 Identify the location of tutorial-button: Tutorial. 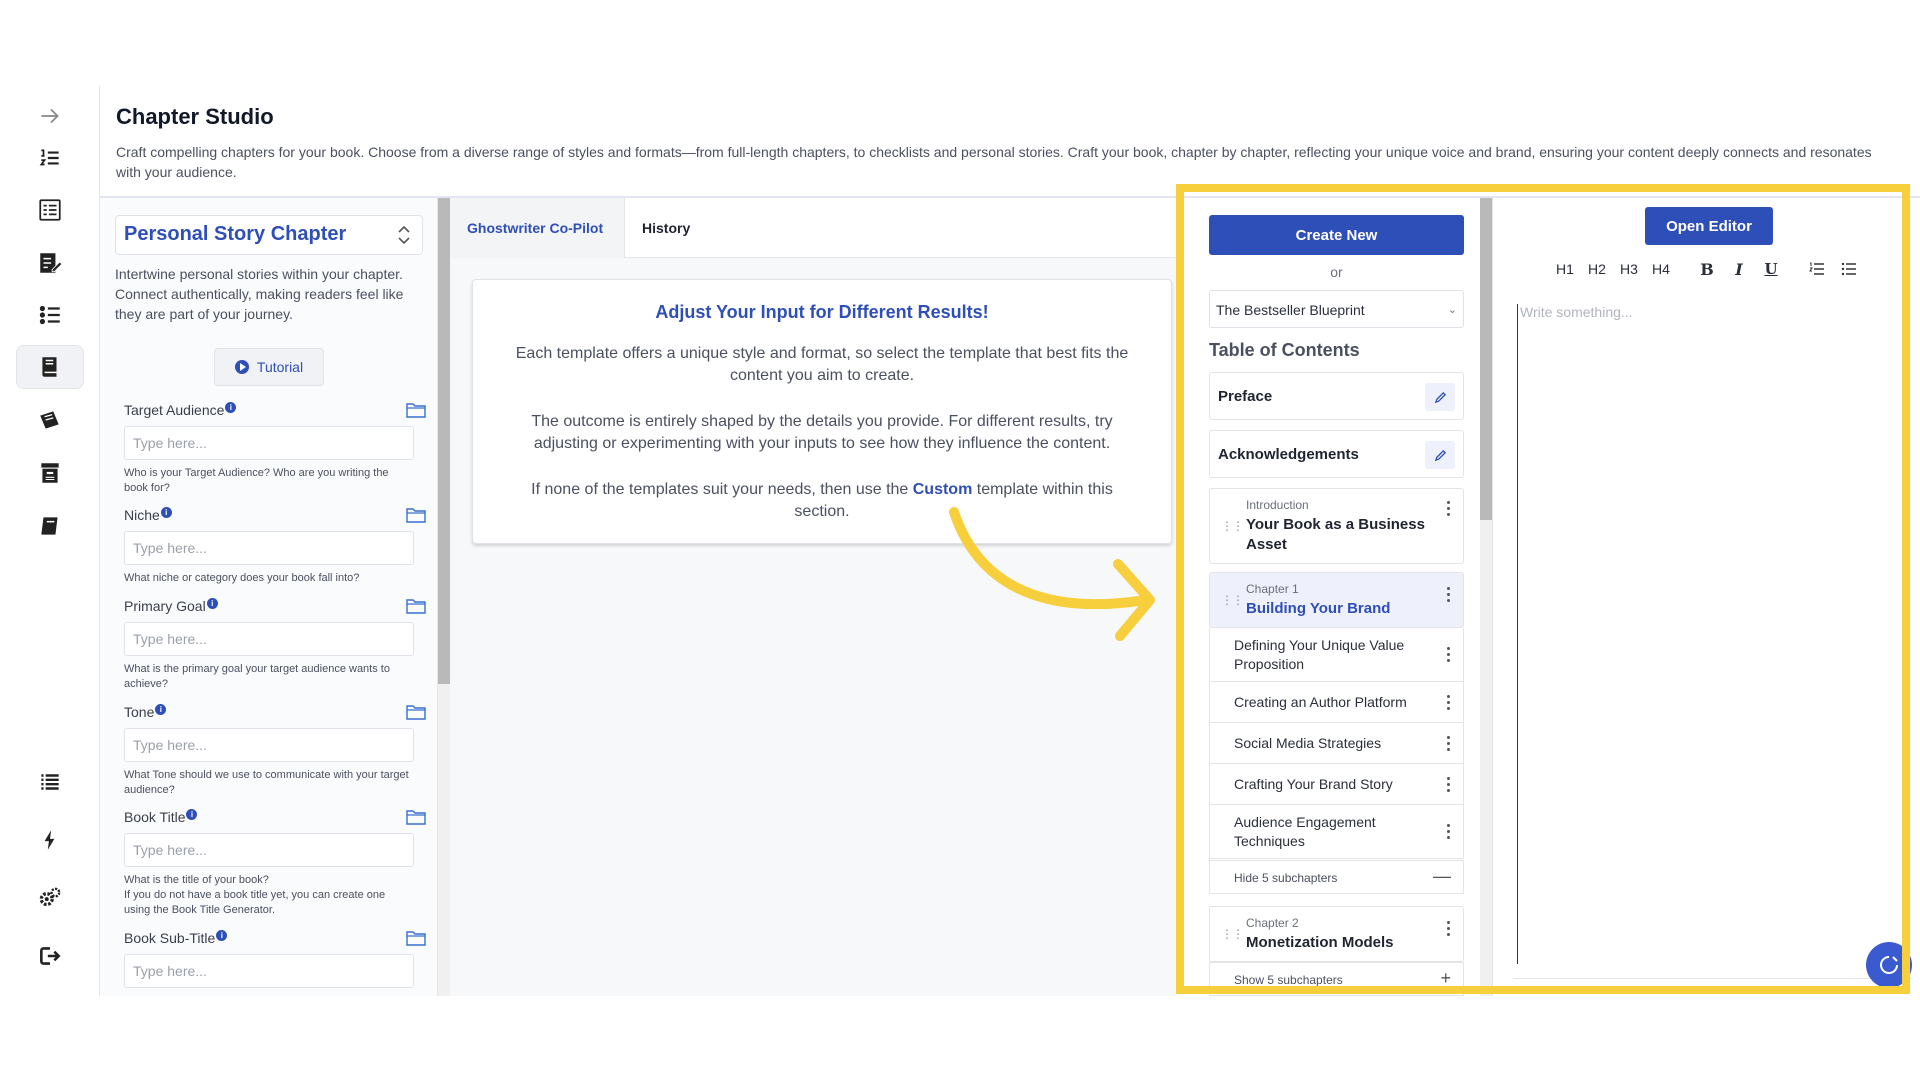
(269, 367).